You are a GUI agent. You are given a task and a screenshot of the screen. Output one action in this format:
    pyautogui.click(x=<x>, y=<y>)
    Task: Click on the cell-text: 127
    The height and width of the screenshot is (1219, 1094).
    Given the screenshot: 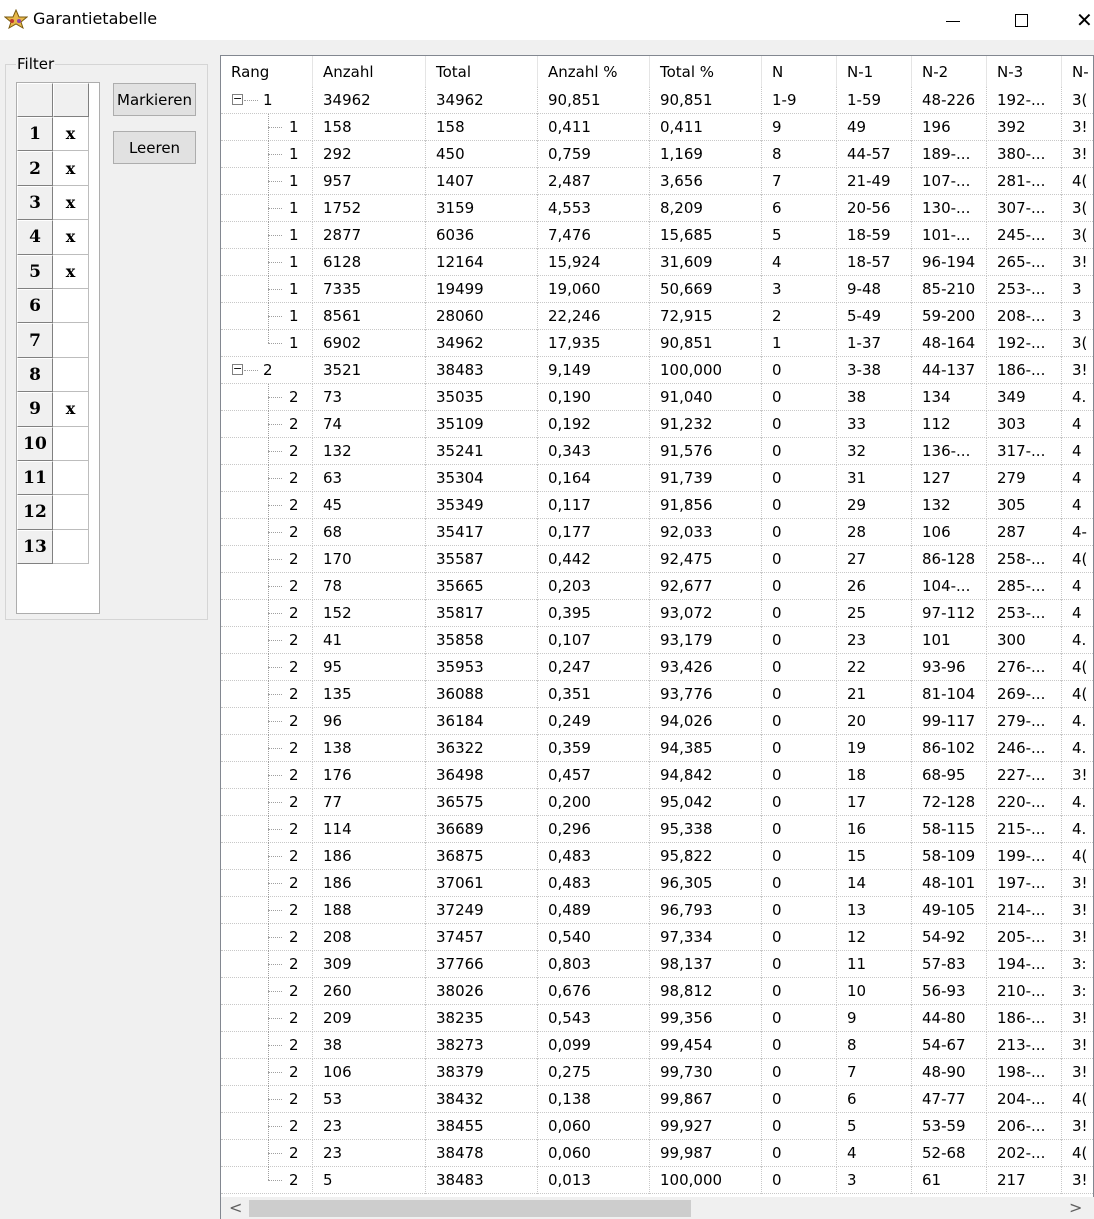 What is the action you would take?
    pyautogui.click(x=936, y=478)
    